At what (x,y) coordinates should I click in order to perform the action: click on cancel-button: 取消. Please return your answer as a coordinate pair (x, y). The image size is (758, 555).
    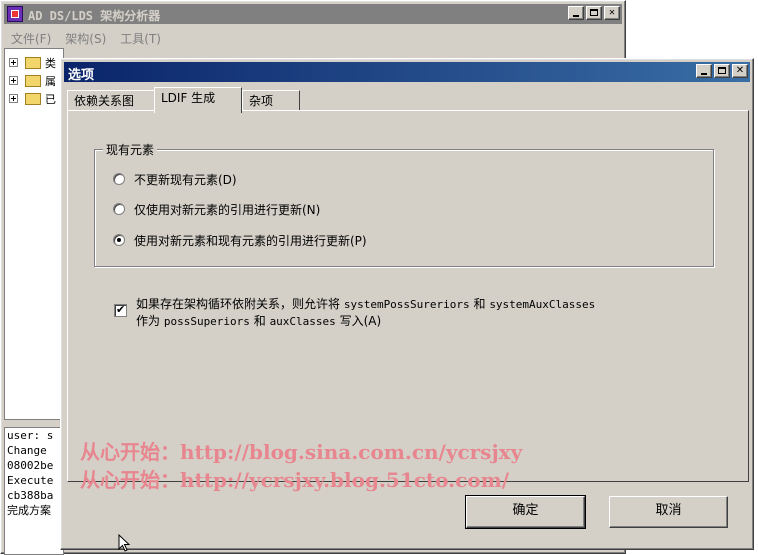
    Looking at the image, I should click on (668, 512).